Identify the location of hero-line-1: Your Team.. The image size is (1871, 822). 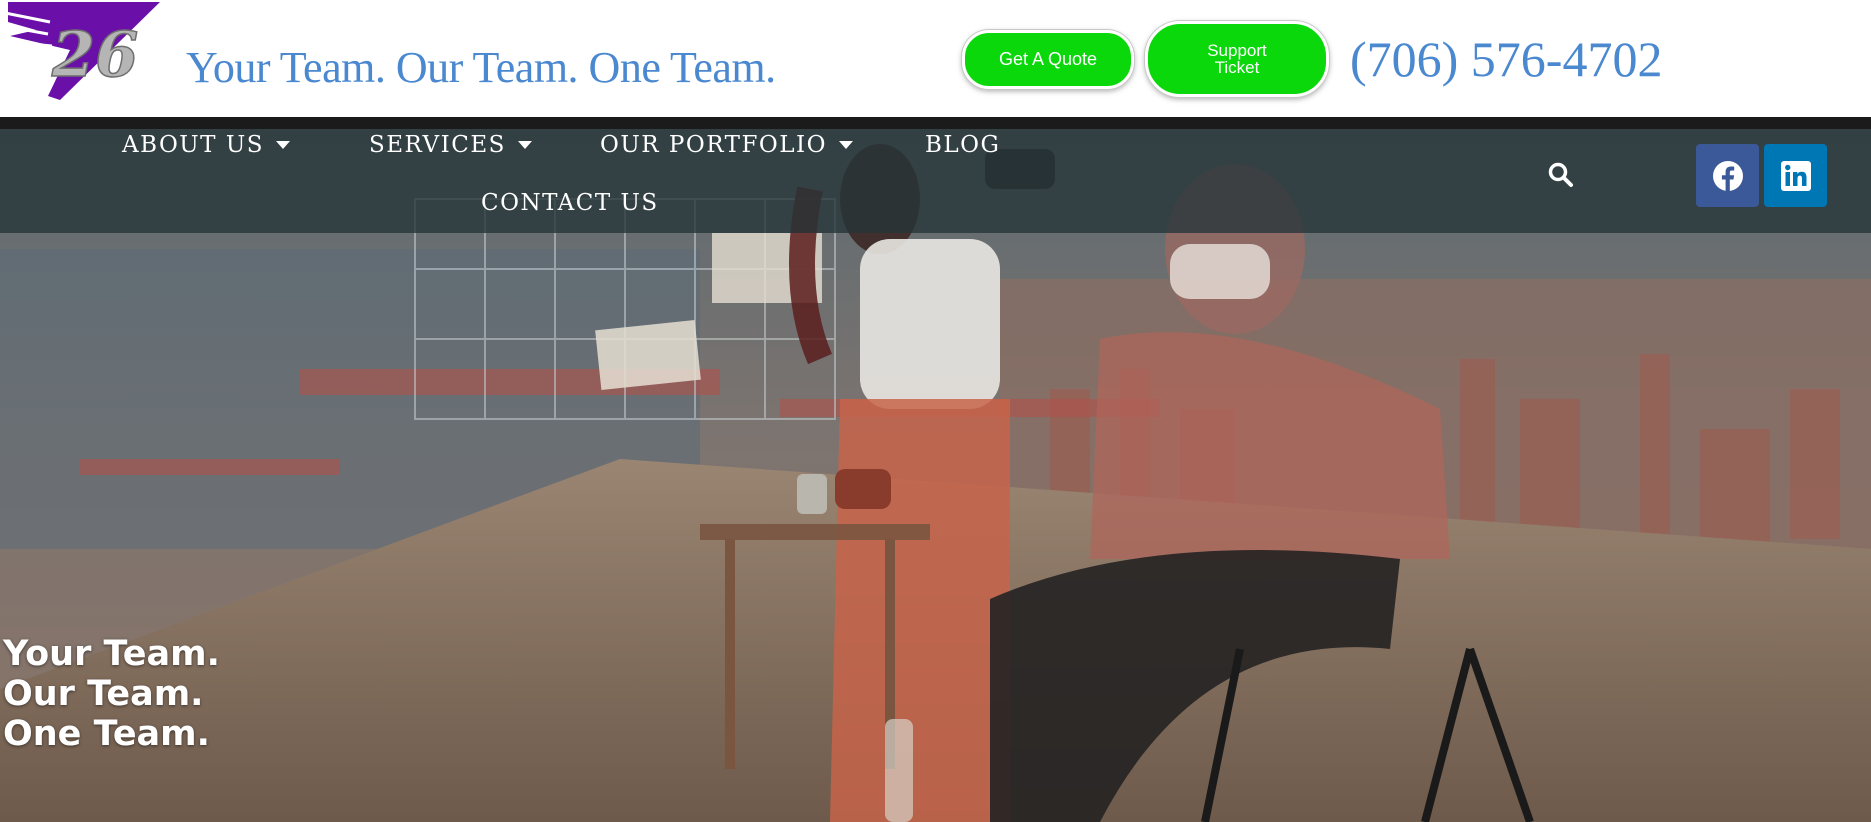
(111, 654).